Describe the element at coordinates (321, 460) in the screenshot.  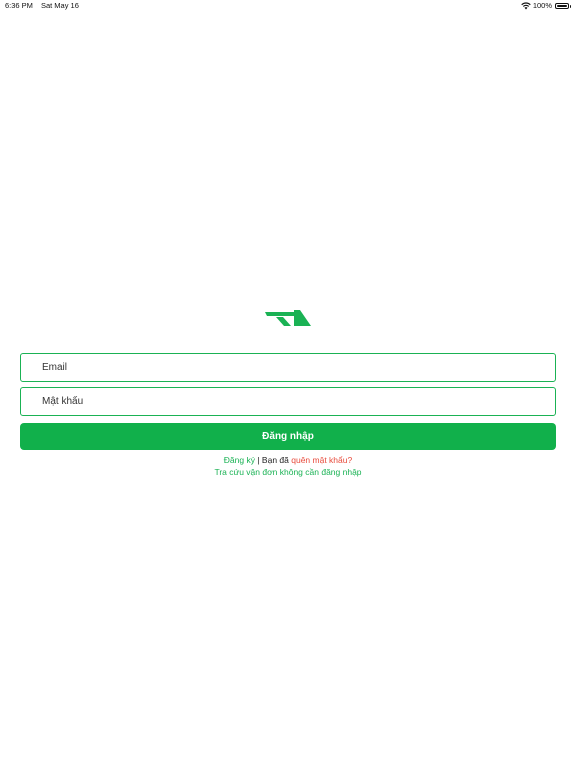
I see `forgot-password-link: quên mật khẩu?` at that location.